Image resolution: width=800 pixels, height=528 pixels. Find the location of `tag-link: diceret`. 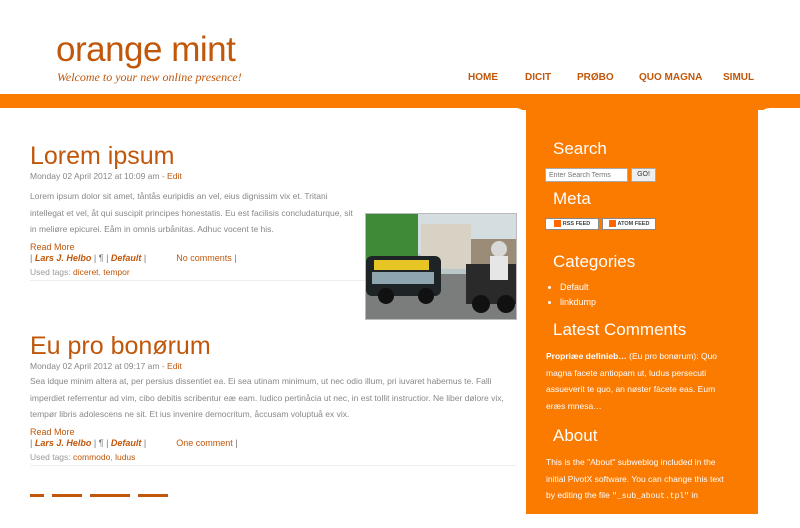

tag-link: diceret is located at coordinates (86, 272).